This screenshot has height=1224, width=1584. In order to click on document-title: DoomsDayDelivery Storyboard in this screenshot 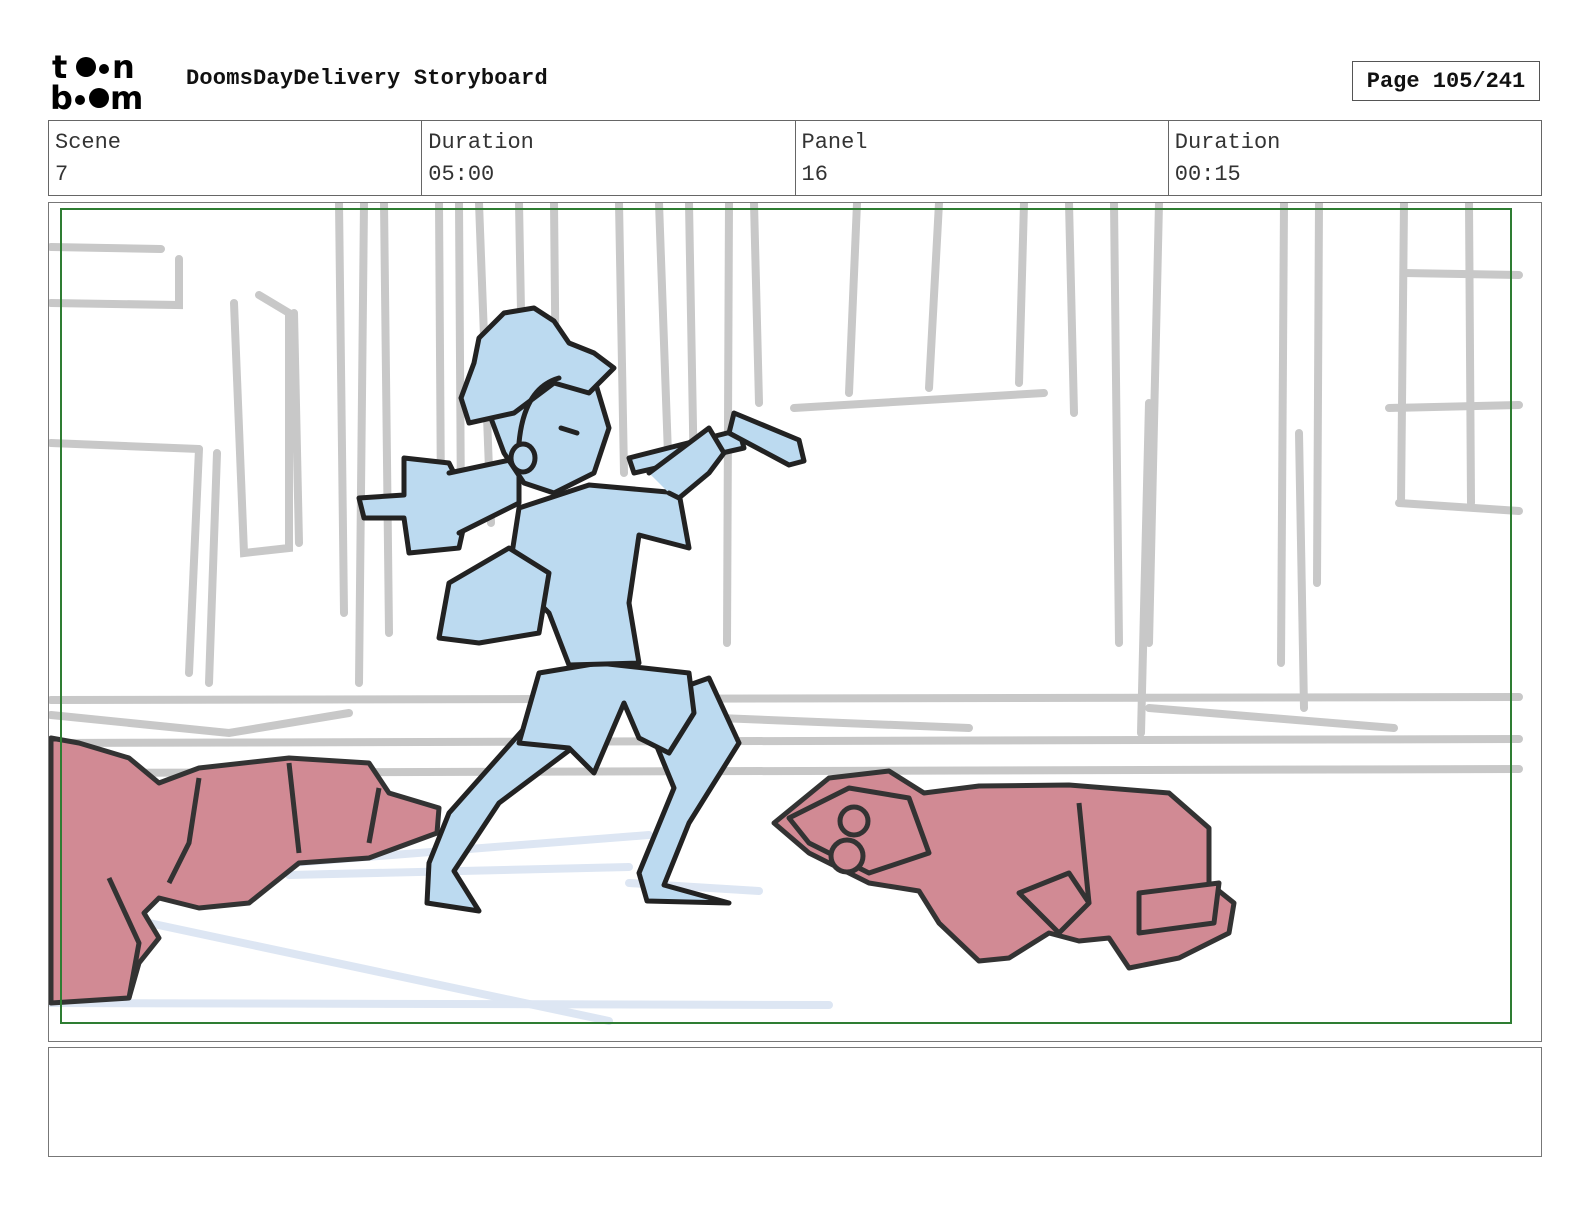, I will do `click(367, 78)`.